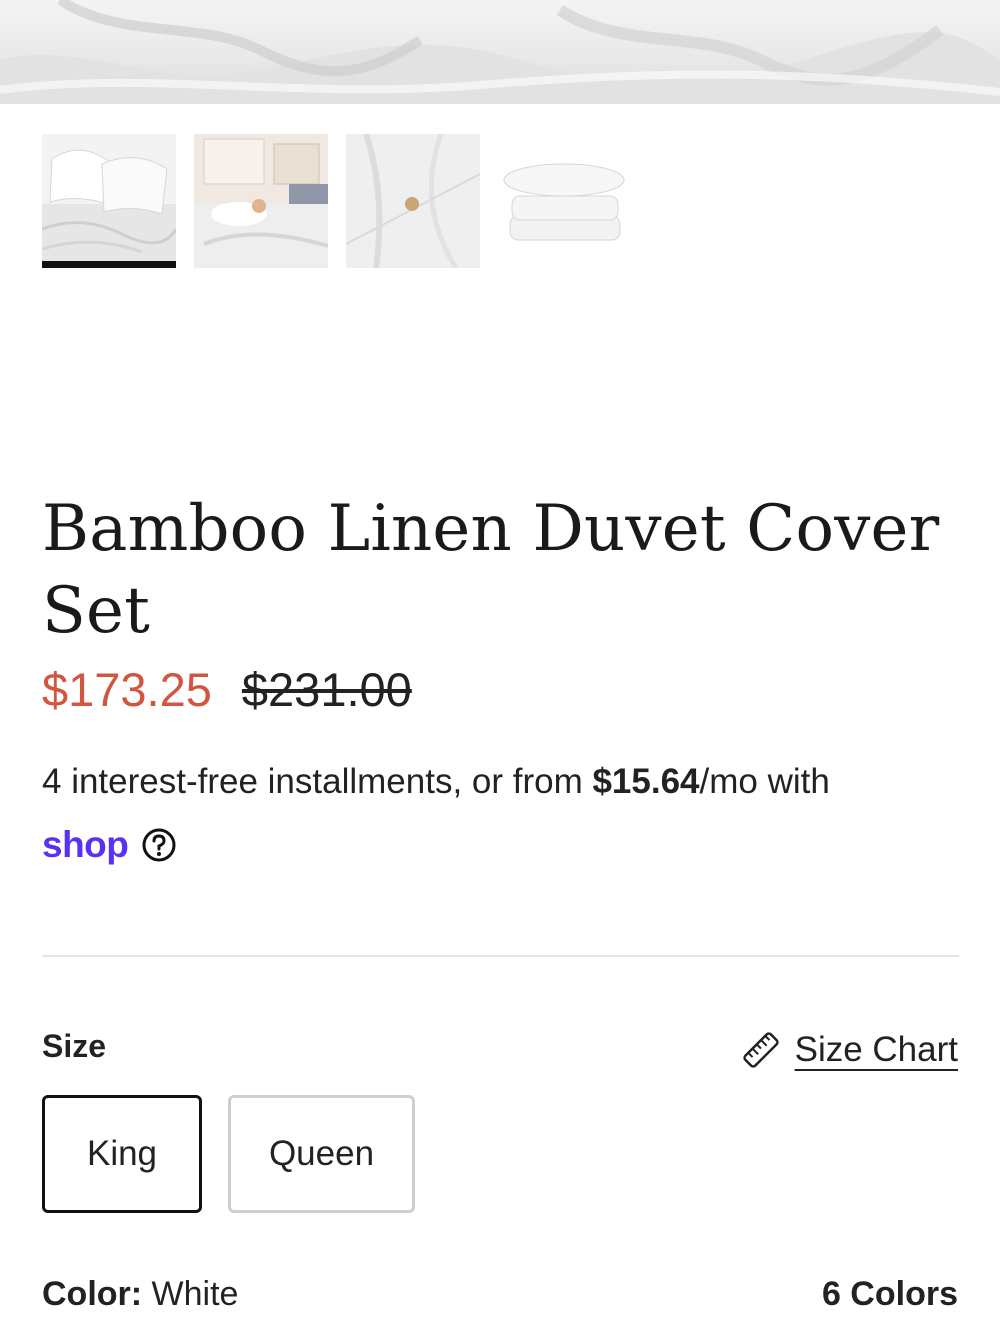  What do you see at coordinates (92, 1294) in the screenshot?
I see `color-label: Color:` at bounding box center [92, 1294].